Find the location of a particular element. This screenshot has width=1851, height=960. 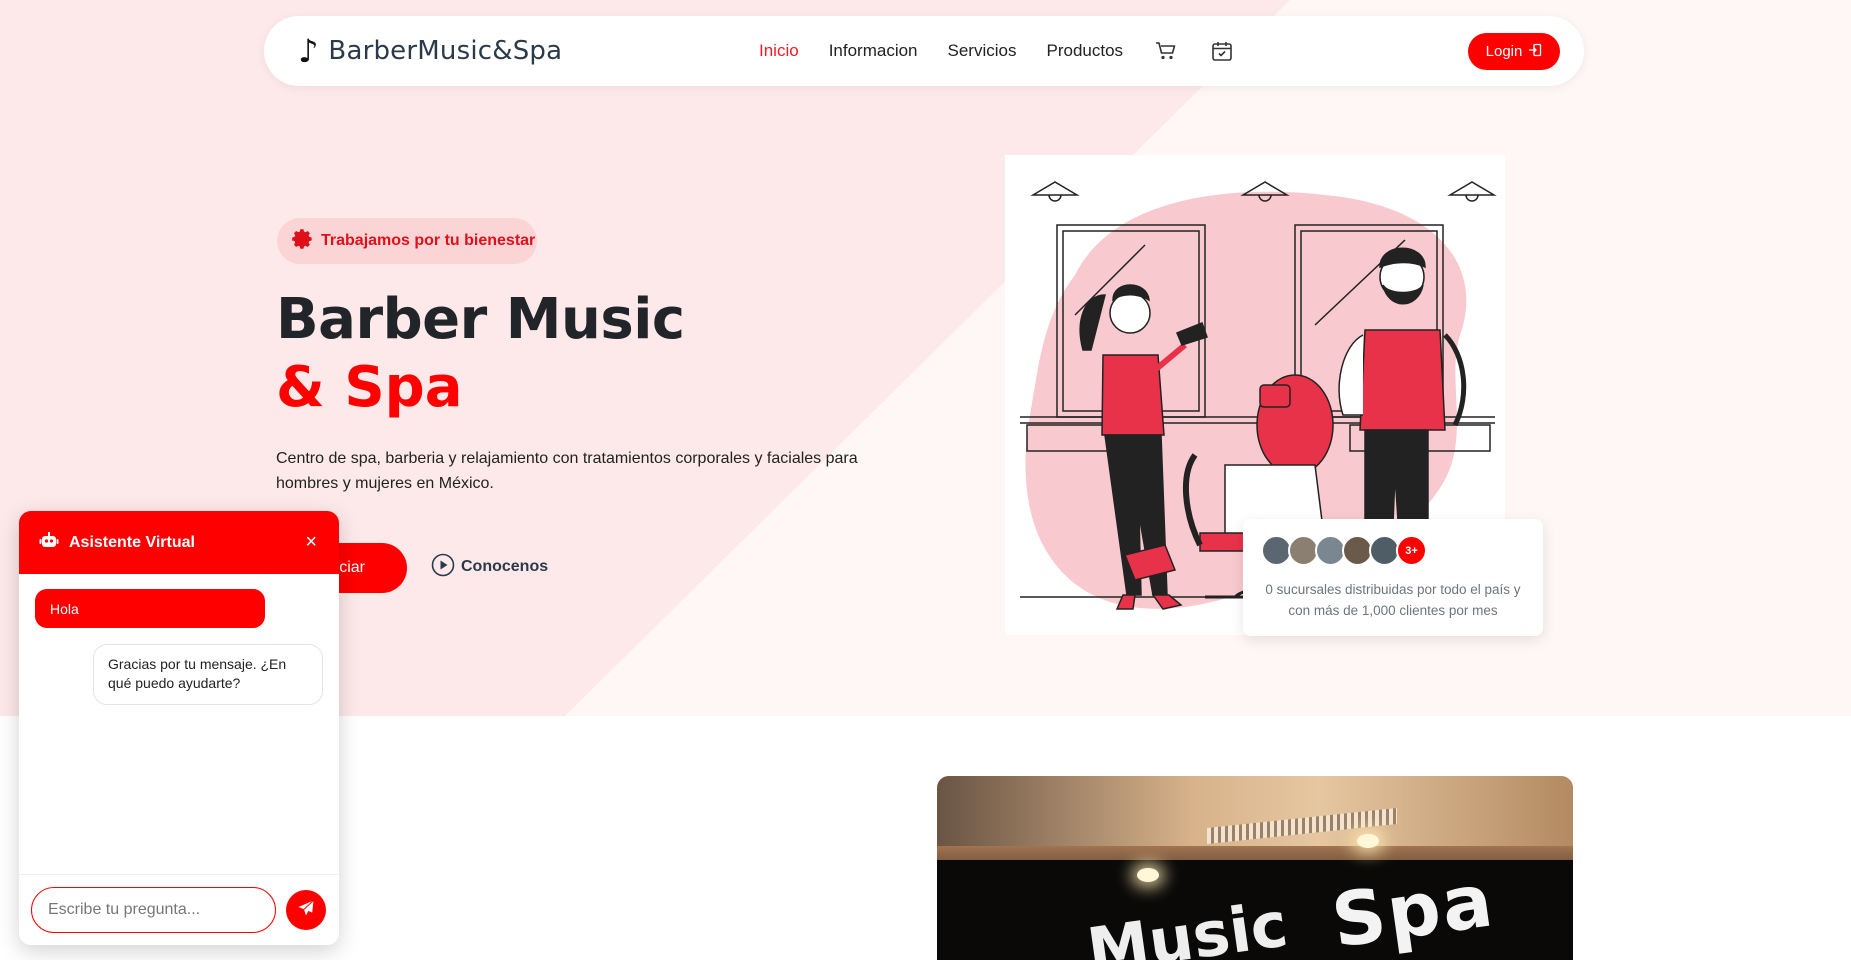

chat-header: Asistente Virtual × is located at coordinates (179, 542).